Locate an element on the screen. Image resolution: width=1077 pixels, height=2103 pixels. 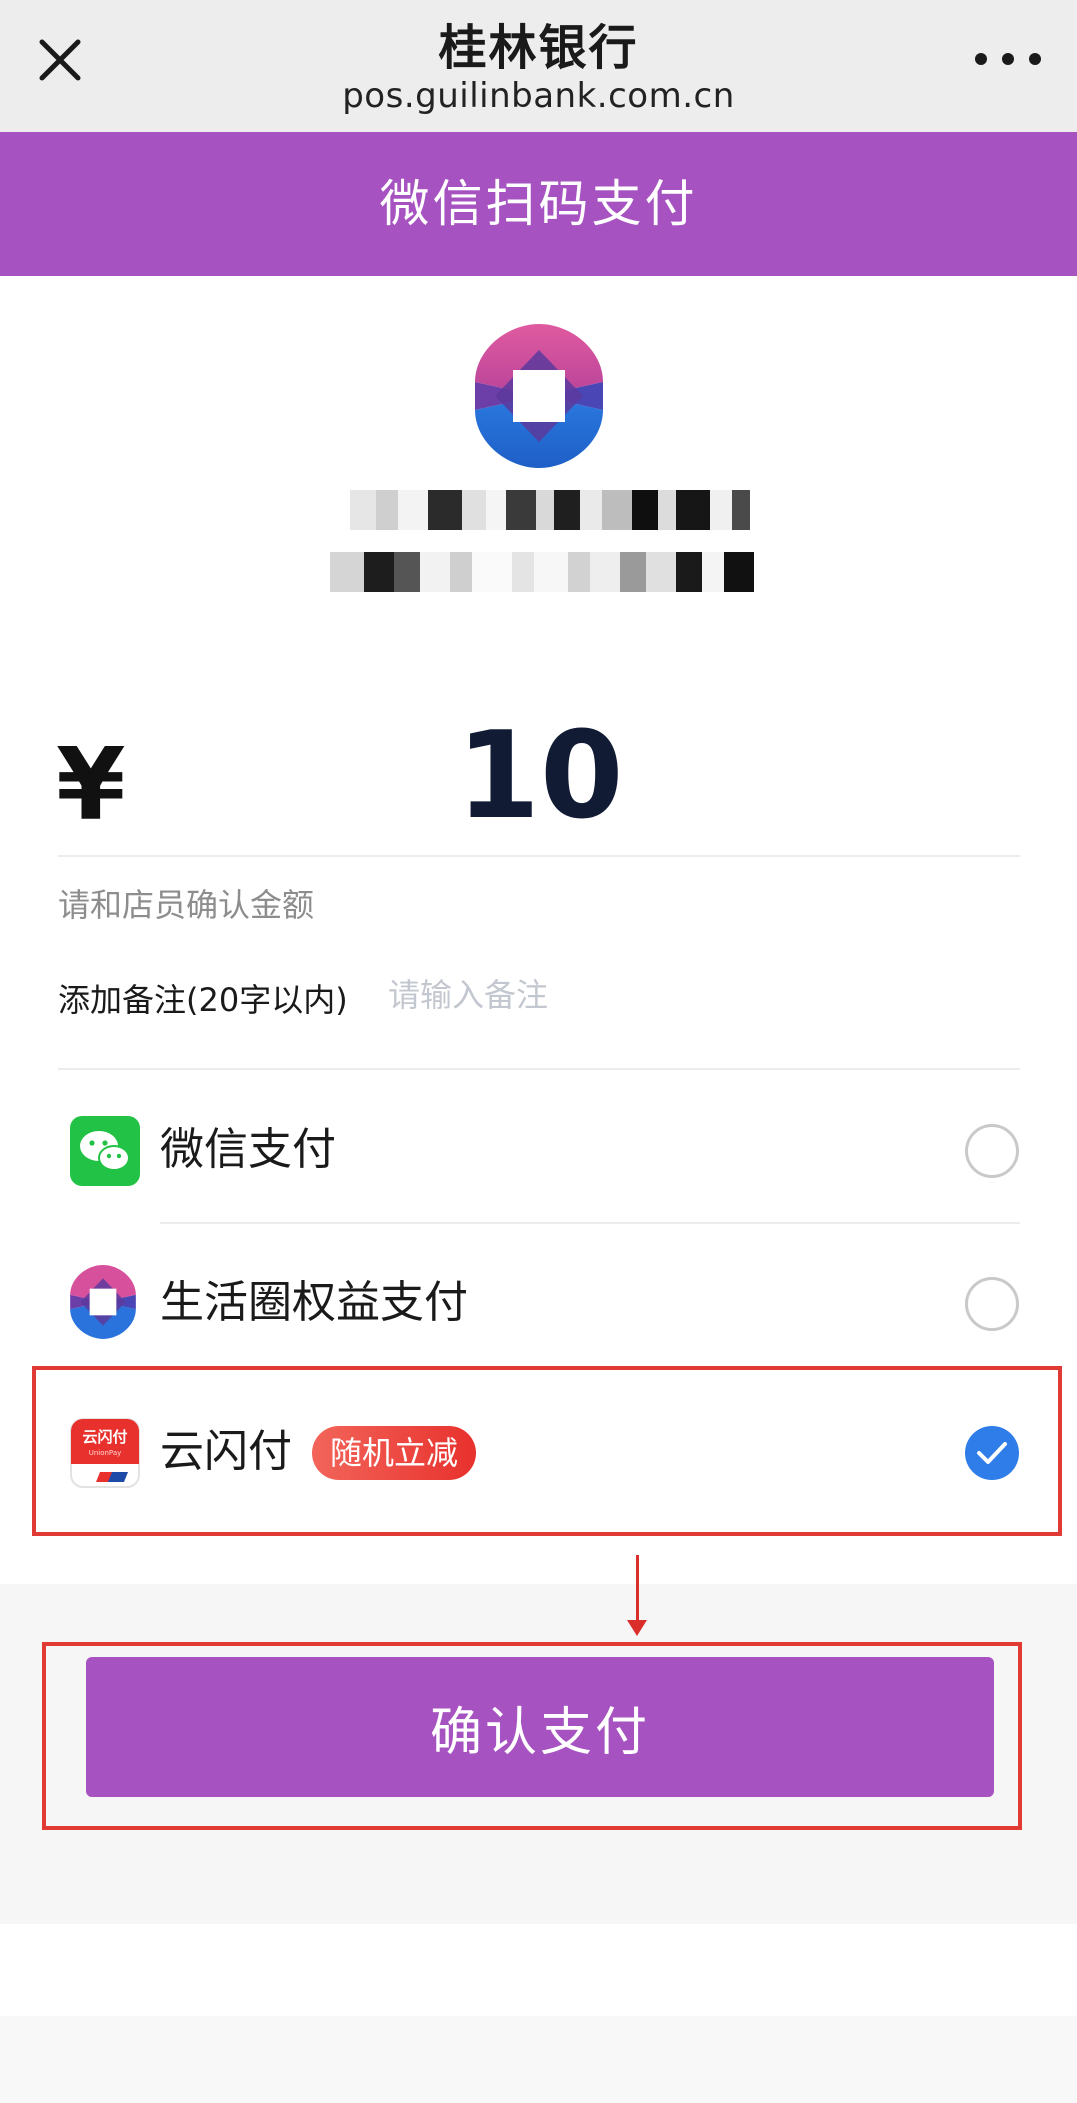
annotation-arrow is located at coordinates (637, 1589).